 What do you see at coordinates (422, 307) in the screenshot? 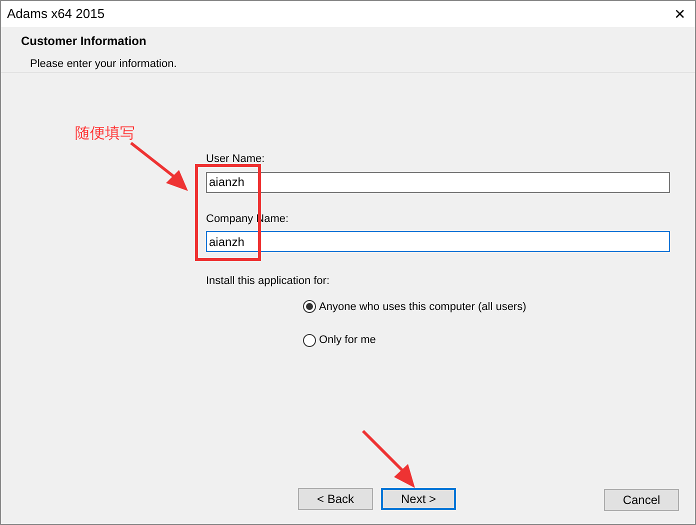
I see `radio-label: Anyone who uses this computer (all users)` at bounding box center [422, 307].